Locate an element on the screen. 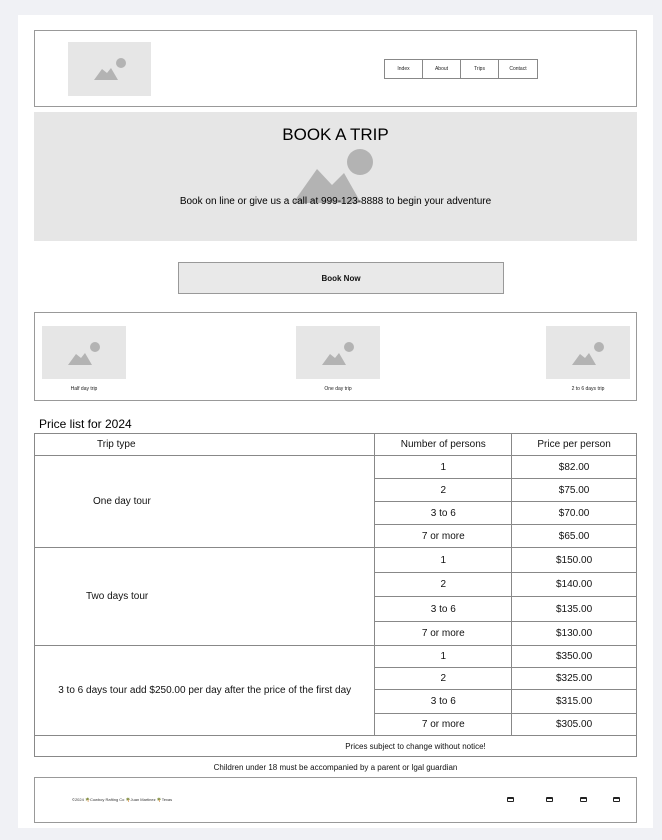 The image size is (662, 840). header-number-of-persons: Number of persons is located at coordinates (443, 444).